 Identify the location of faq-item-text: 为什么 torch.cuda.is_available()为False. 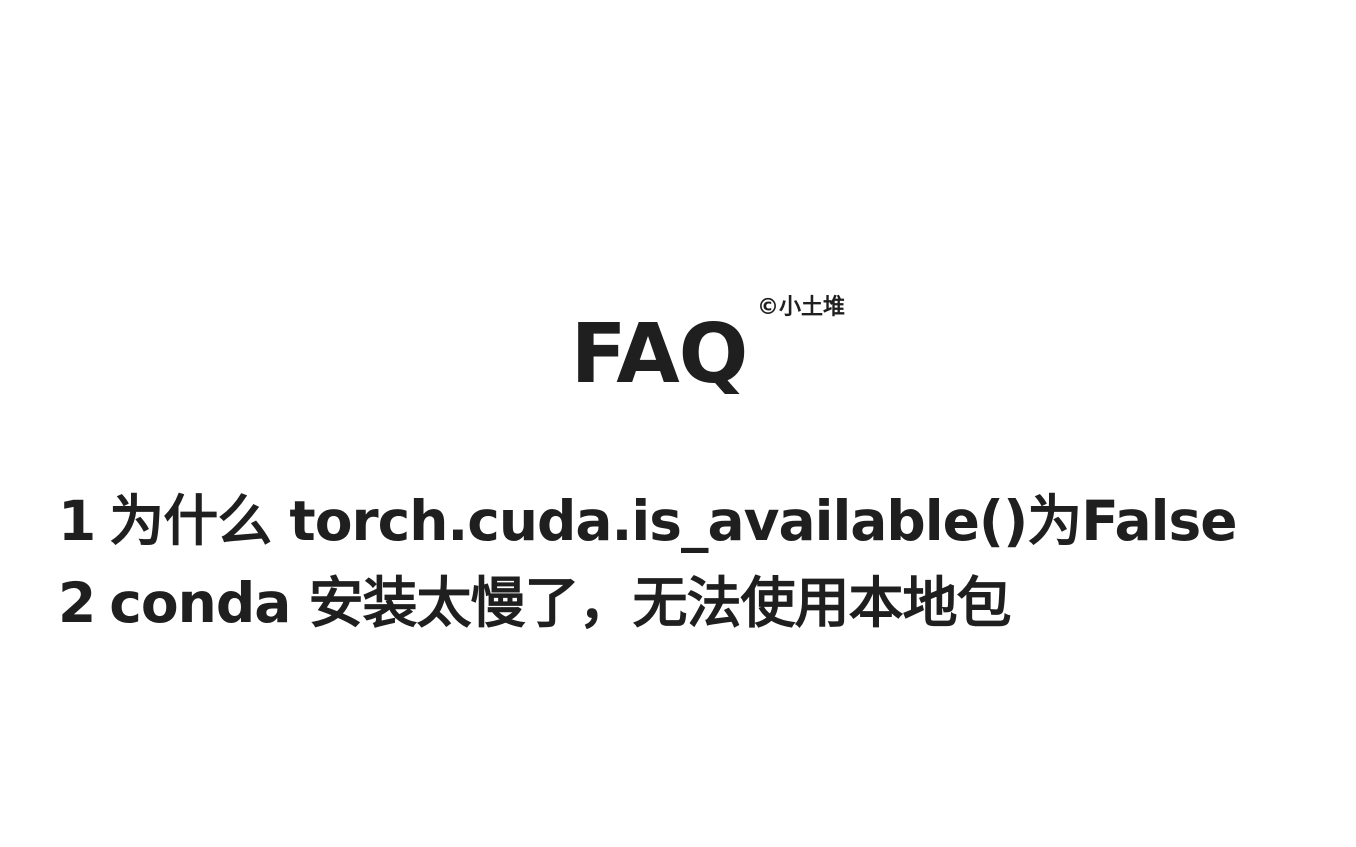
(673, 521).